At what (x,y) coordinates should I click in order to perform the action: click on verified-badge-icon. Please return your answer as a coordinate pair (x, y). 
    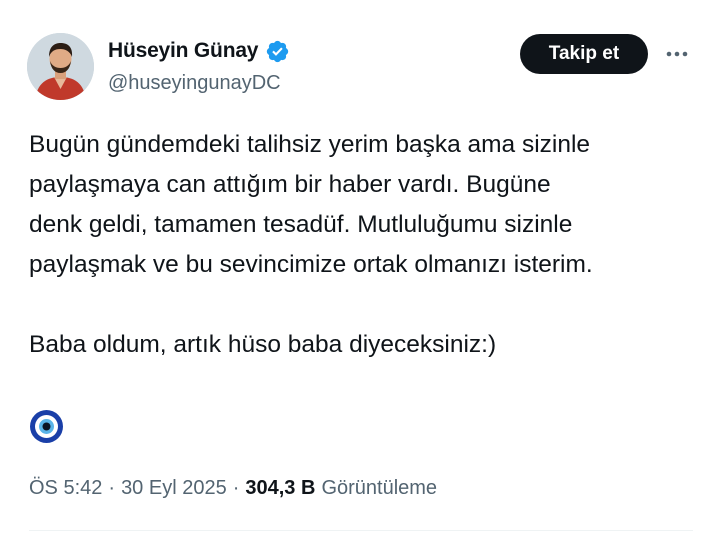
    Looking at the image, I should click on (277, 51).